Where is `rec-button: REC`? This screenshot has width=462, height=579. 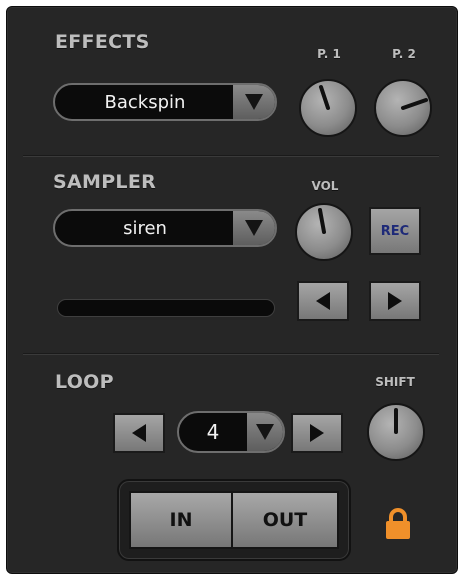
rec-button: REC is located at coordinates (395, 231).